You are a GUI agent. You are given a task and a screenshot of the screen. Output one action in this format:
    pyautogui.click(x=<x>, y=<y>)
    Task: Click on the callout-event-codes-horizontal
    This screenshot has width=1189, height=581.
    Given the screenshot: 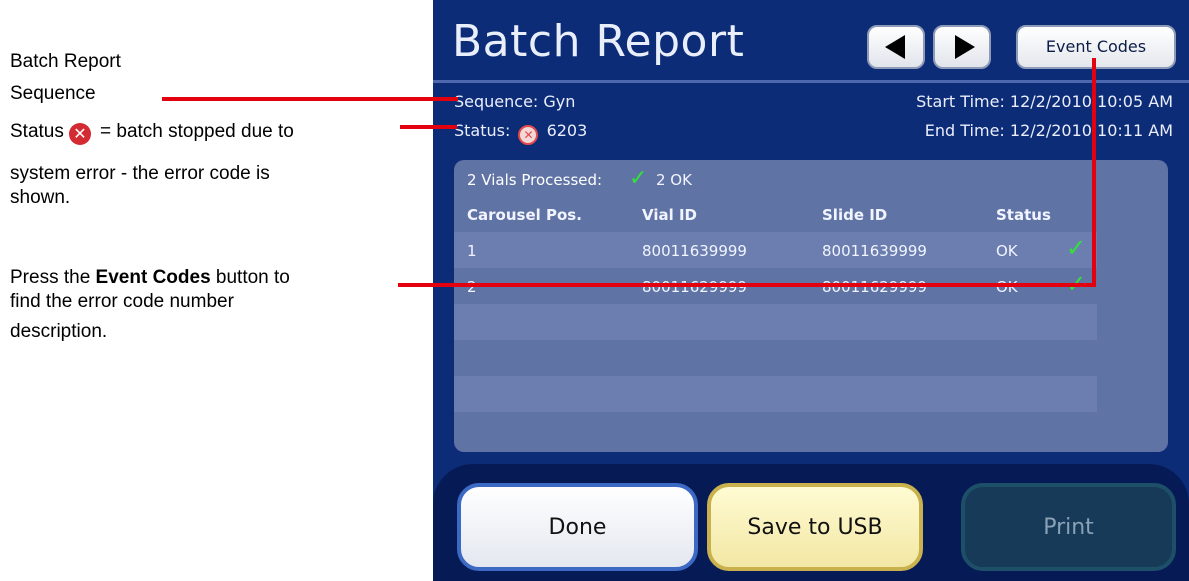 What is the action you would take?
    pyautogui.click(x=747, y=285)
    